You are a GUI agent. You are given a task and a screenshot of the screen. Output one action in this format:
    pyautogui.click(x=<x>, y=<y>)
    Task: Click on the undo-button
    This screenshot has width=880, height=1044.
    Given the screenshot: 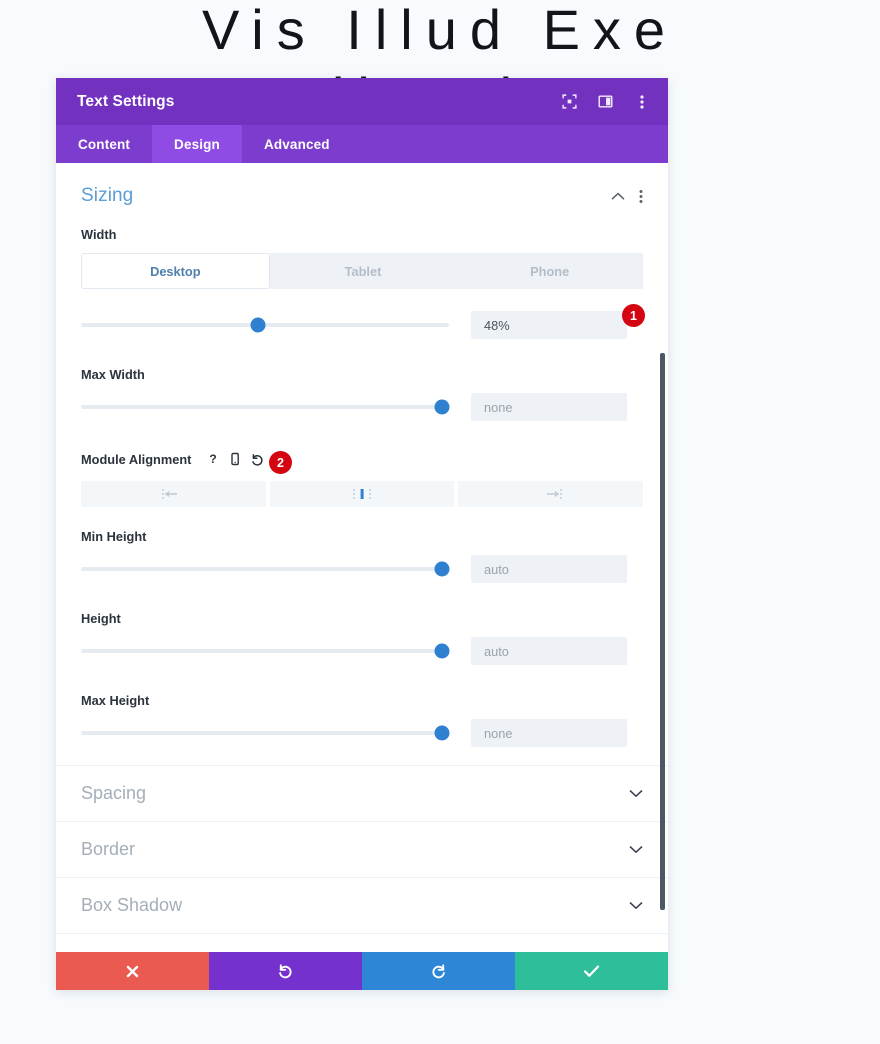 What is the action you would take?
    pyautogui.click(x=285, y=971)
    